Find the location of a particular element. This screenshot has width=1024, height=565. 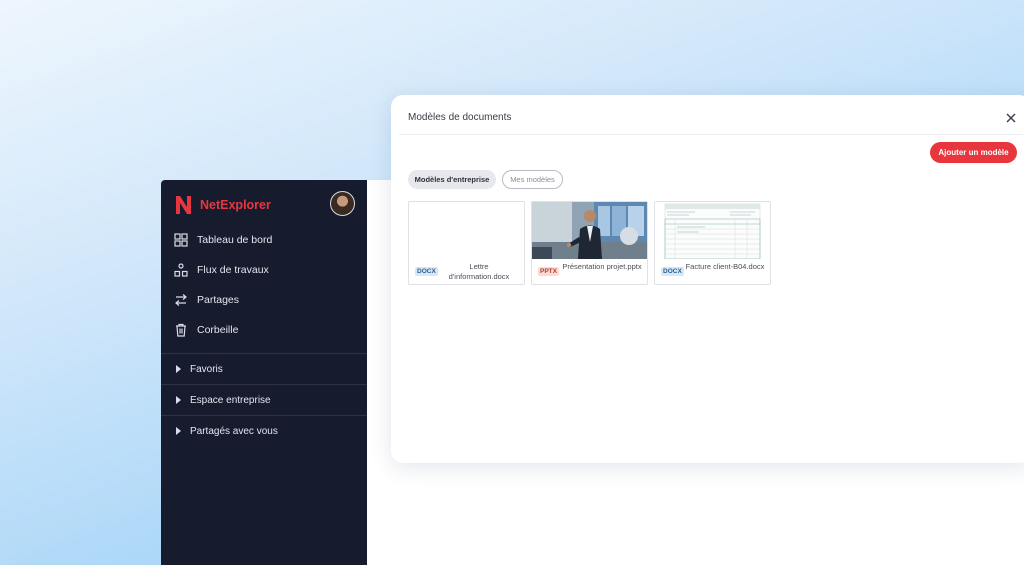

share-arrows-icon is located at coordinates (181, 300).